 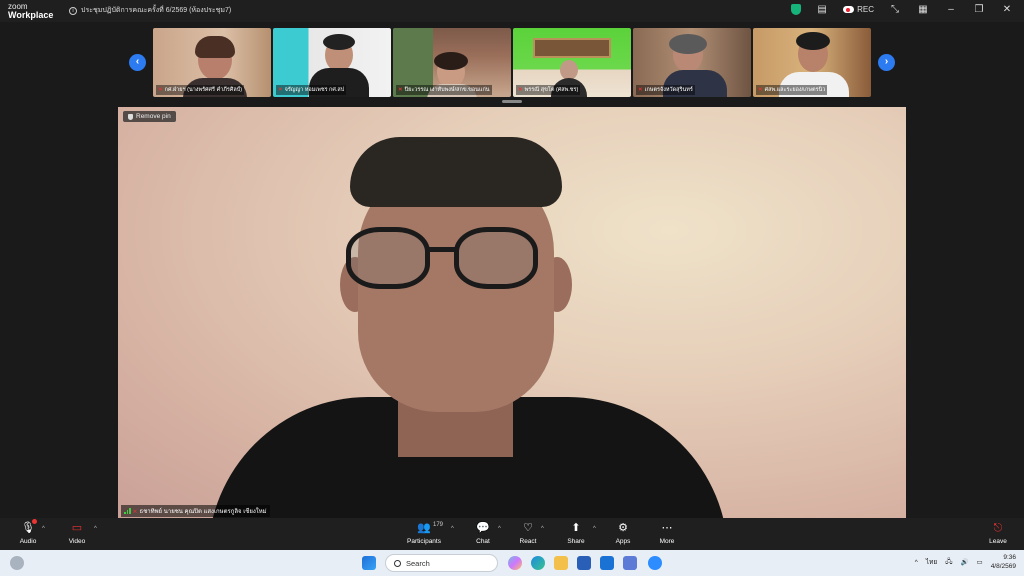 I want to click on os-taskbar: Search ^ ไทย 🖧 🔊 ▭ 9:36 4/8/2569, so click(x=512, y=563).